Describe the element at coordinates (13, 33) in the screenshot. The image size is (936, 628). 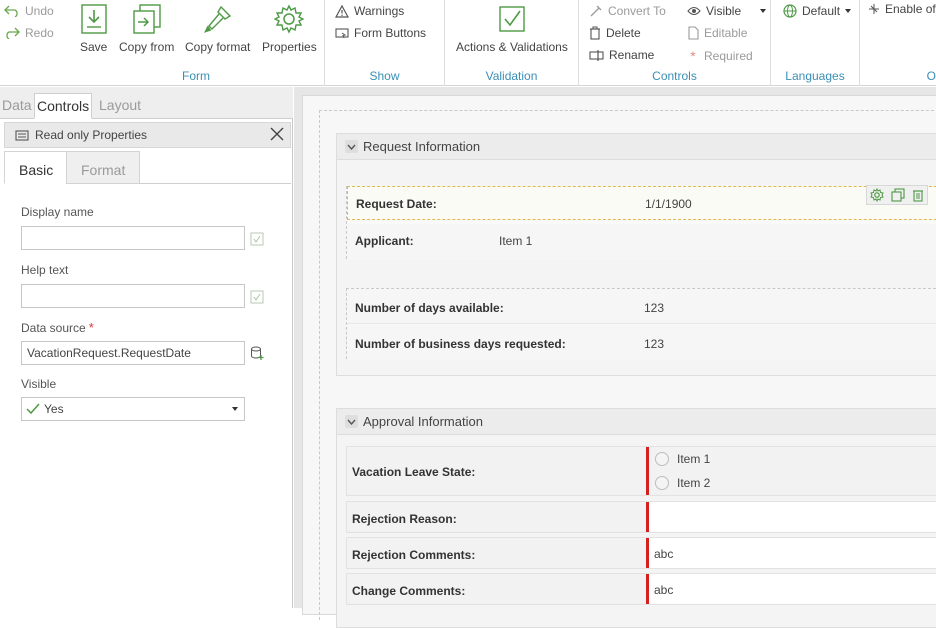
I see `redo-icon` at that location.